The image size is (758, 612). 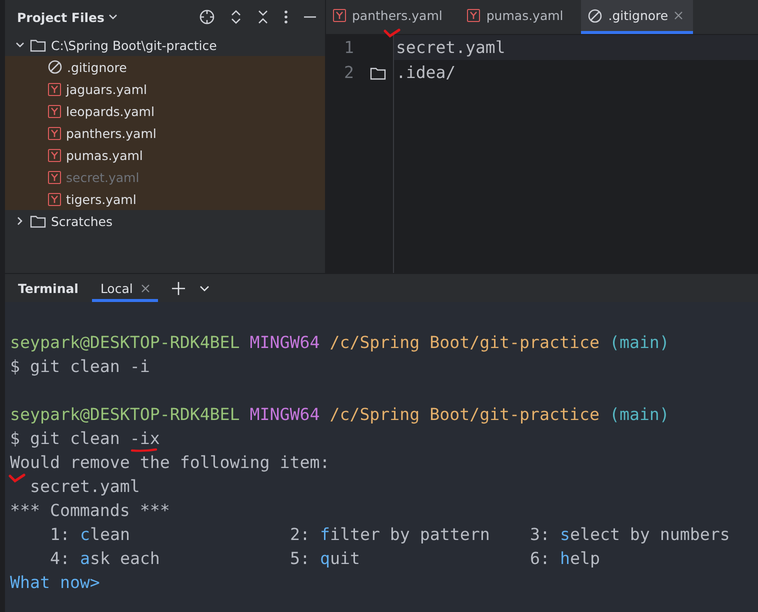 What do you see at coordinates (97, 67) in the screenshot?
I see `file-name: .gitignore` at bounding box center [97, 67].